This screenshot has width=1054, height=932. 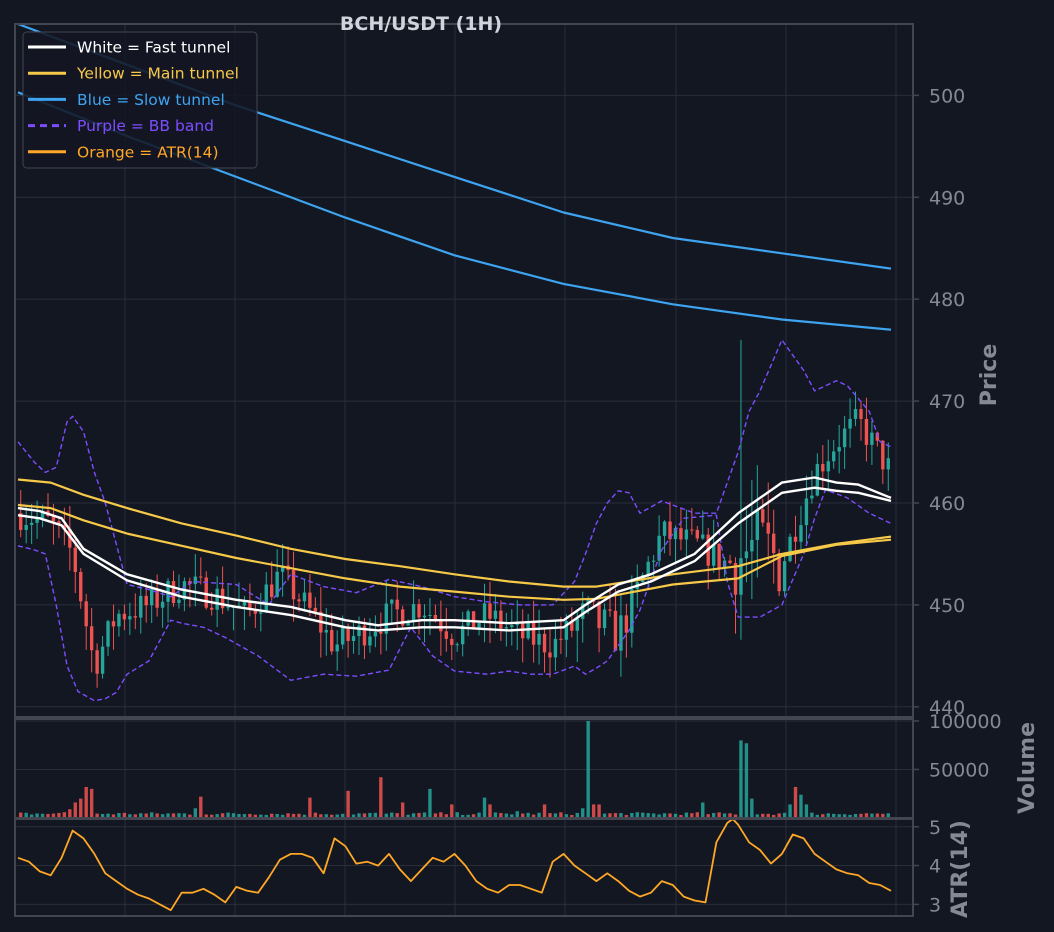 What do you see at coordinates (935, 867) in the screenshot?
I see `atr-tick-label: 4` at bounding box center [935, 867].